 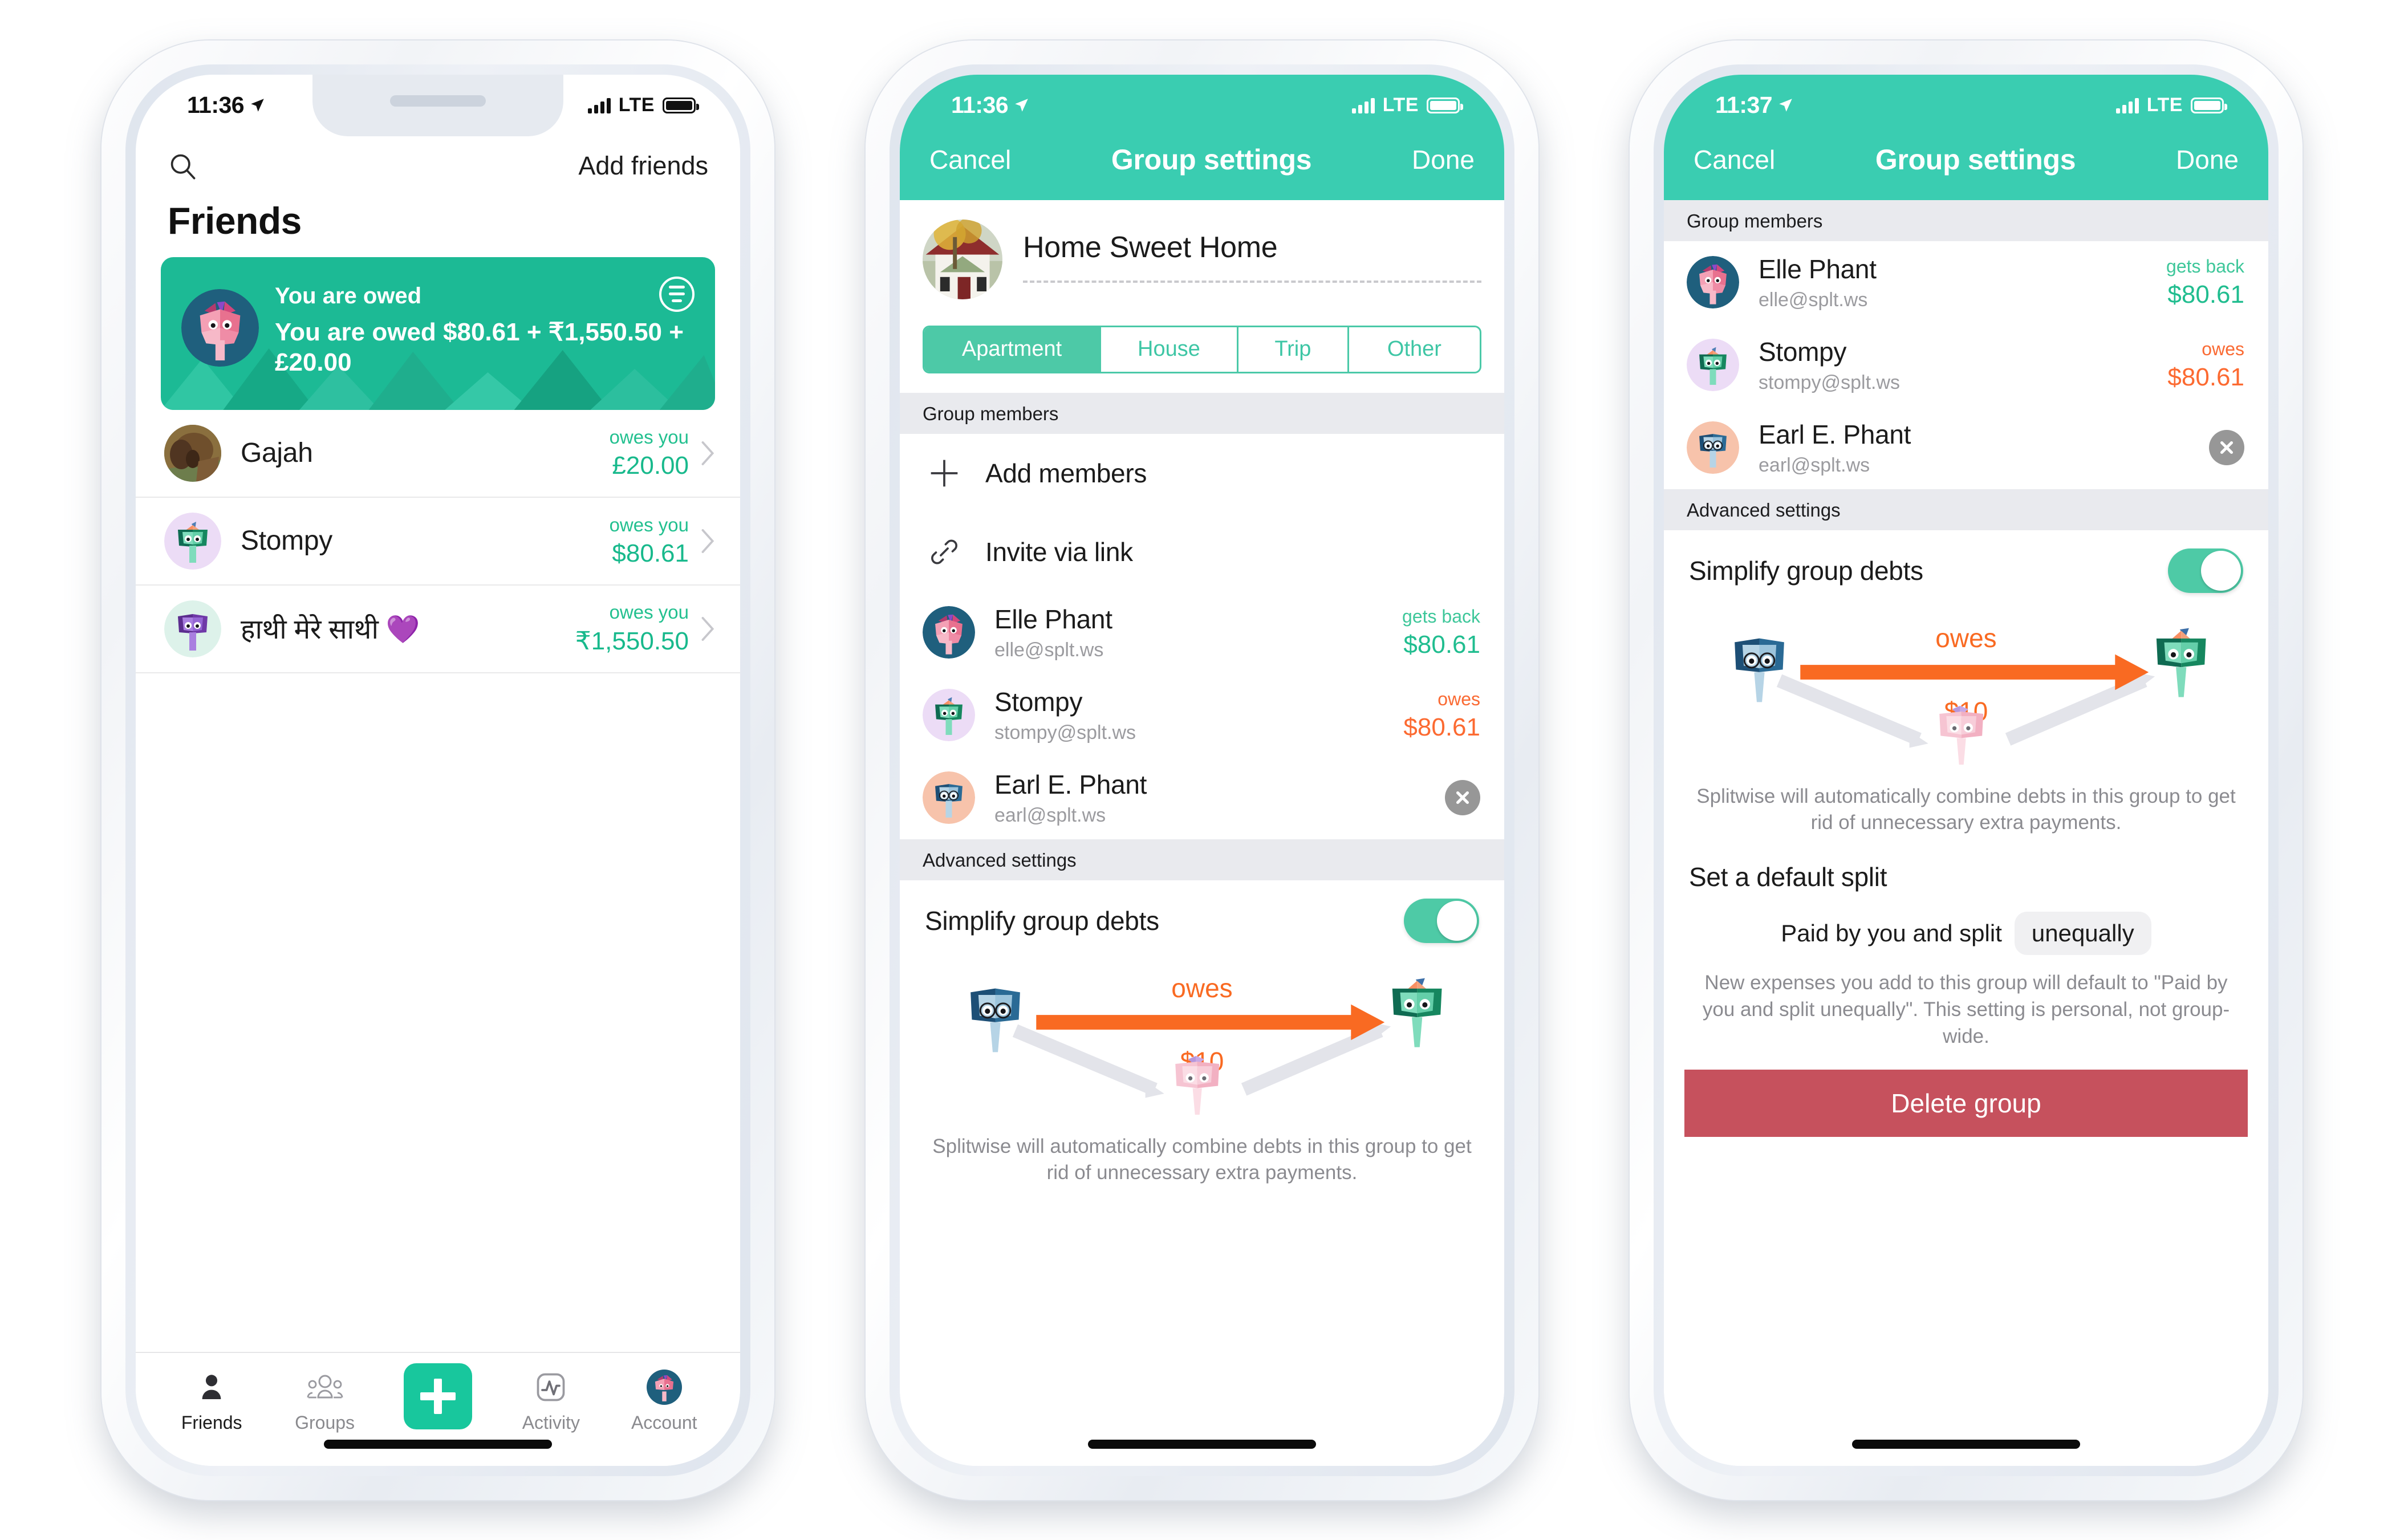 I want to click on filter-menu-icon, so click(x=677, y=294).